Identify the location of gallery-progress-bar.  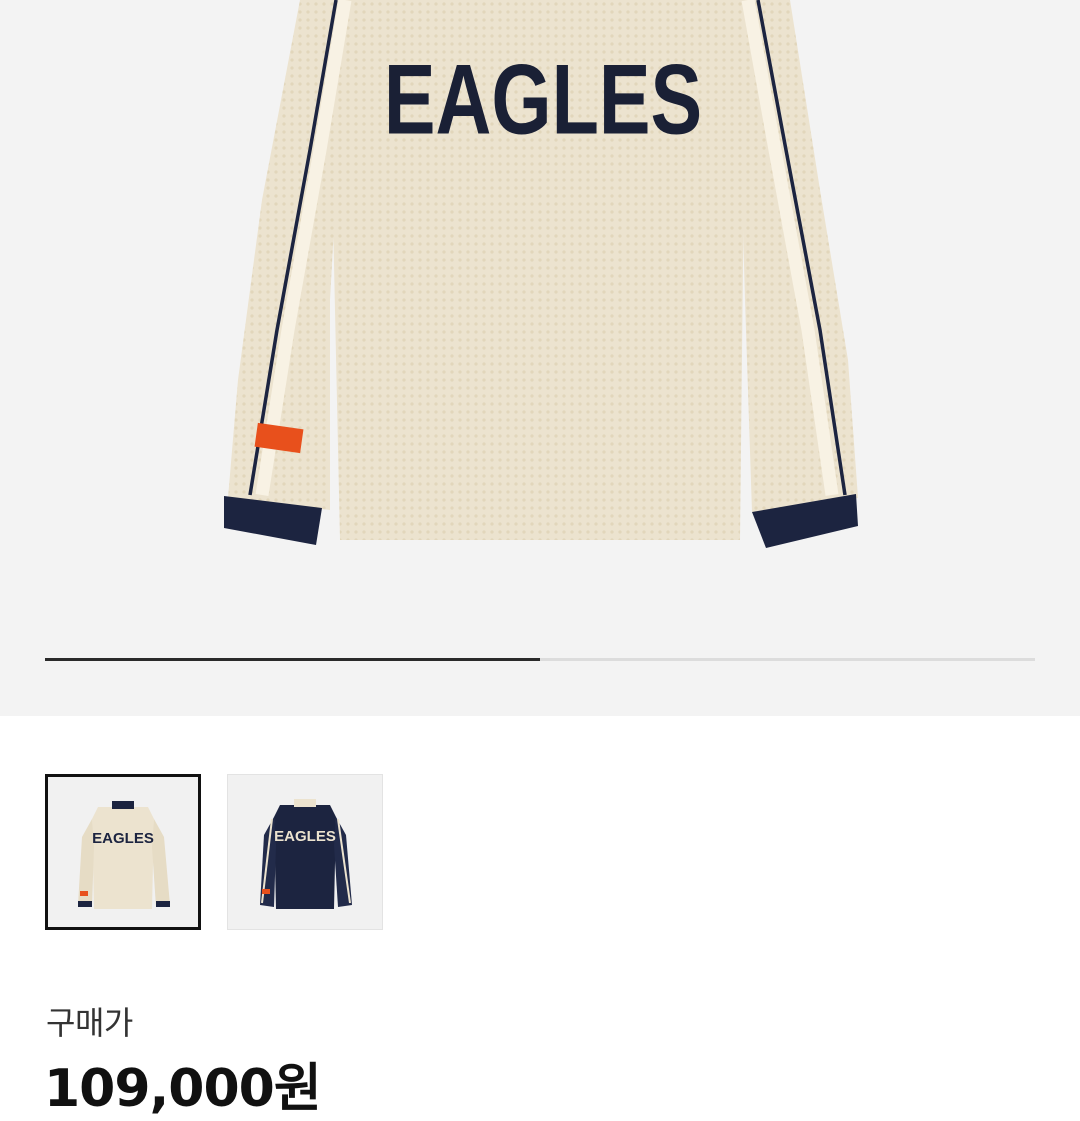
(540, 659).